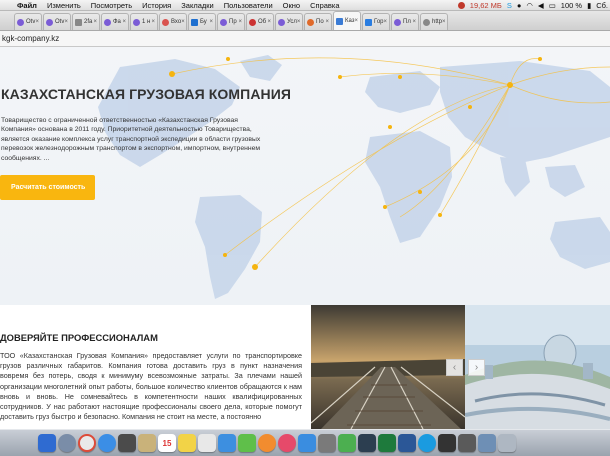 The image size is (610, 456). What do you see at coordinates (327, 443) in the screenshot?
I see `system-preferences-icon` at bounding box center [327, 443].